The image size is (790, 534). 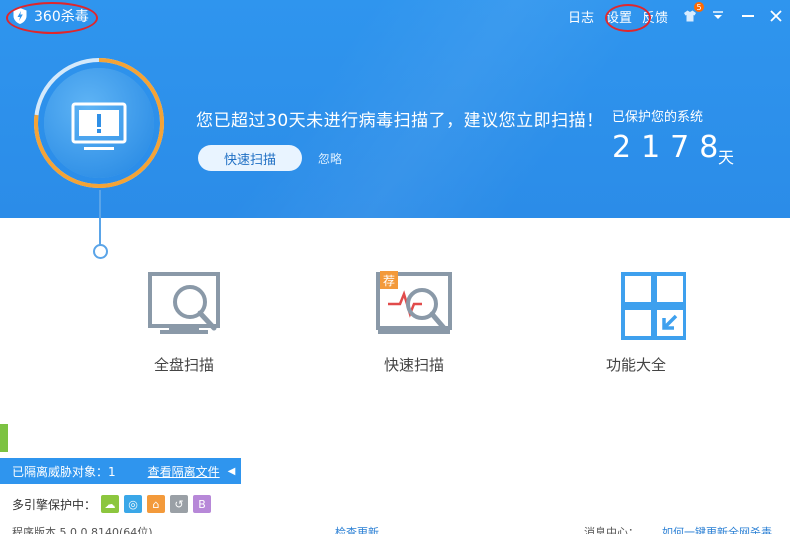 What do you see at coordinates (64, 471) in the screenshot?
I see `quarantine-count: 已隔离威胁对象：1` at bounding box center [64, 471].